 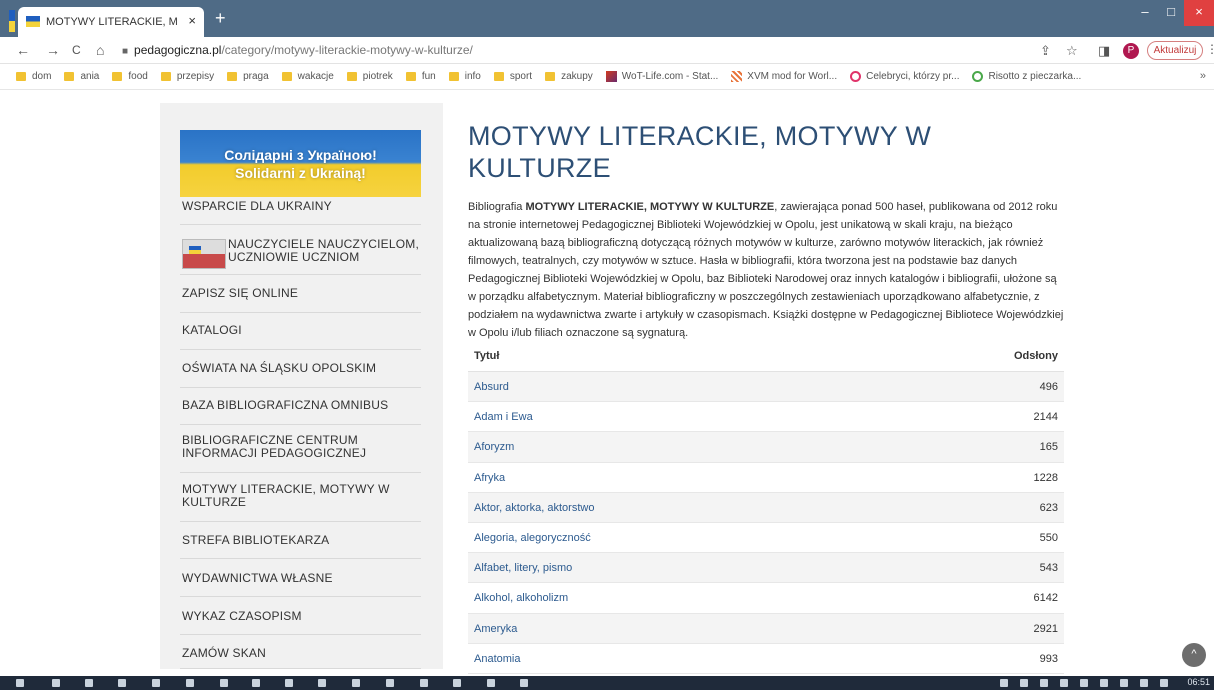 I want to click on sidebar-item: MOTYWY LITERACKIE, MOTYWY W KULTURZE, so click(x=300, y=497).